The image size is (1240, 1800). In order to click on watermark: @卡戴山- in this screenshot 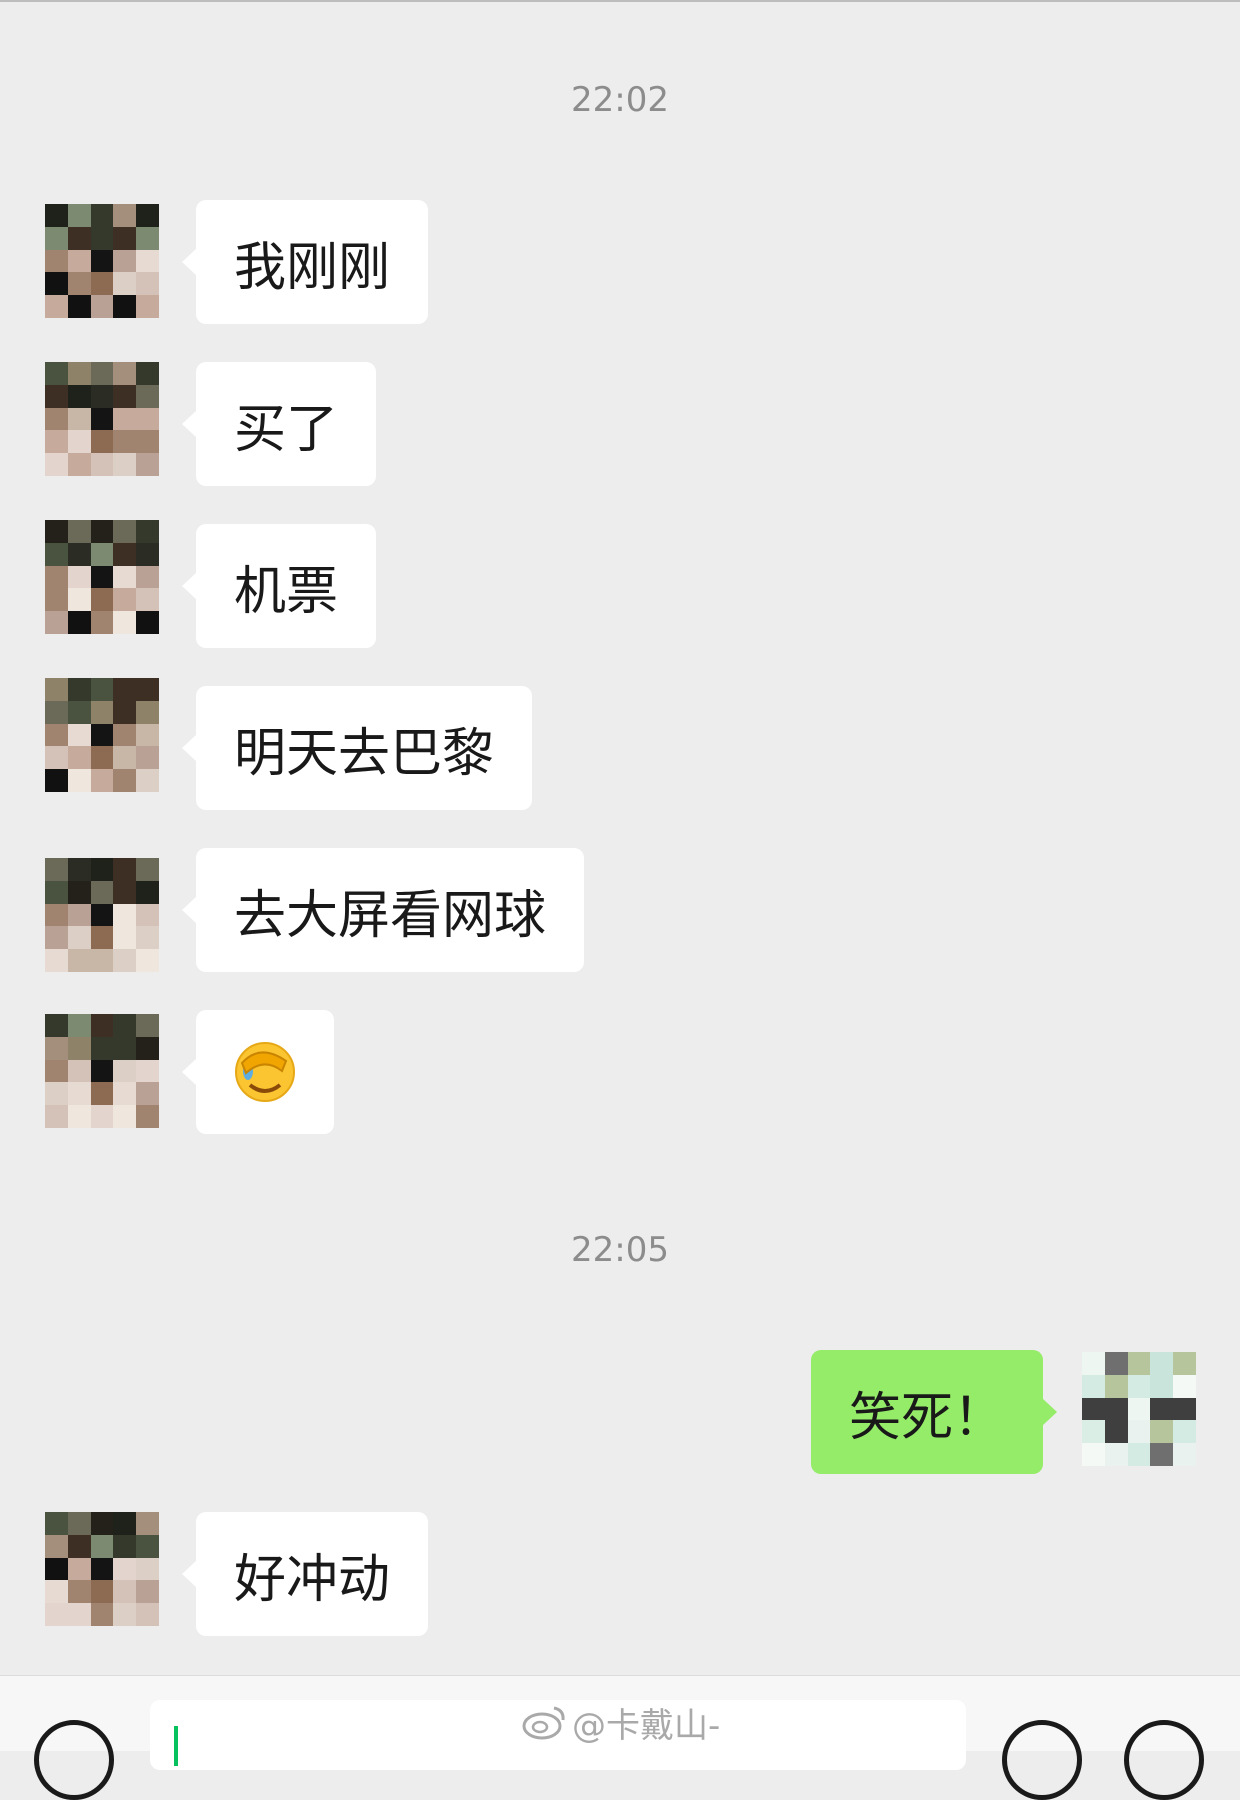, I will do `click(621, 1723)`.